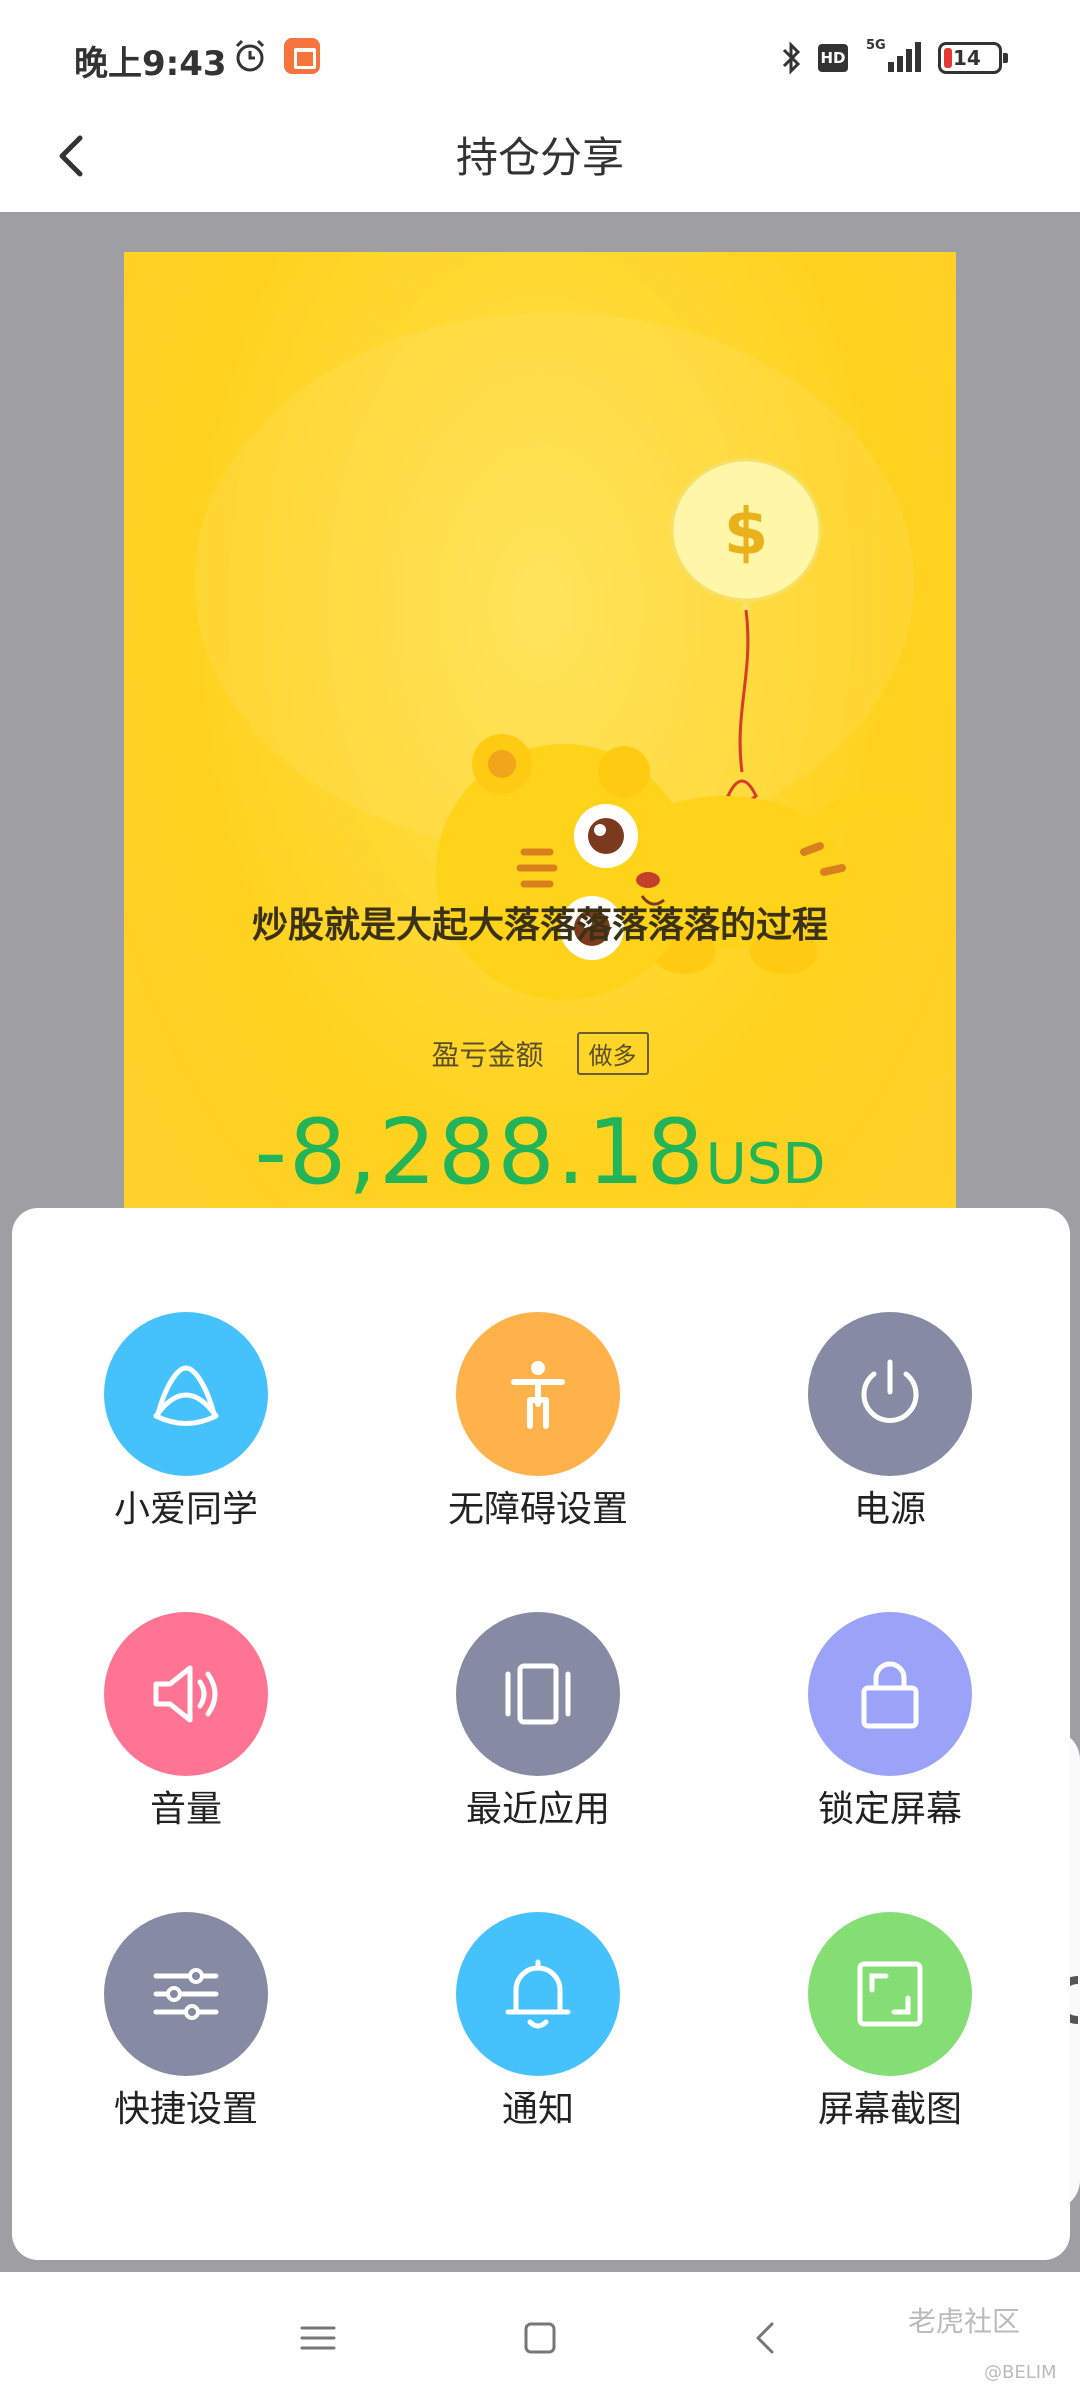 The image size is (1080, 2400). Describe the element at coordinates (250, 55) in the screenshot. I see `alarm-icon` at that location.